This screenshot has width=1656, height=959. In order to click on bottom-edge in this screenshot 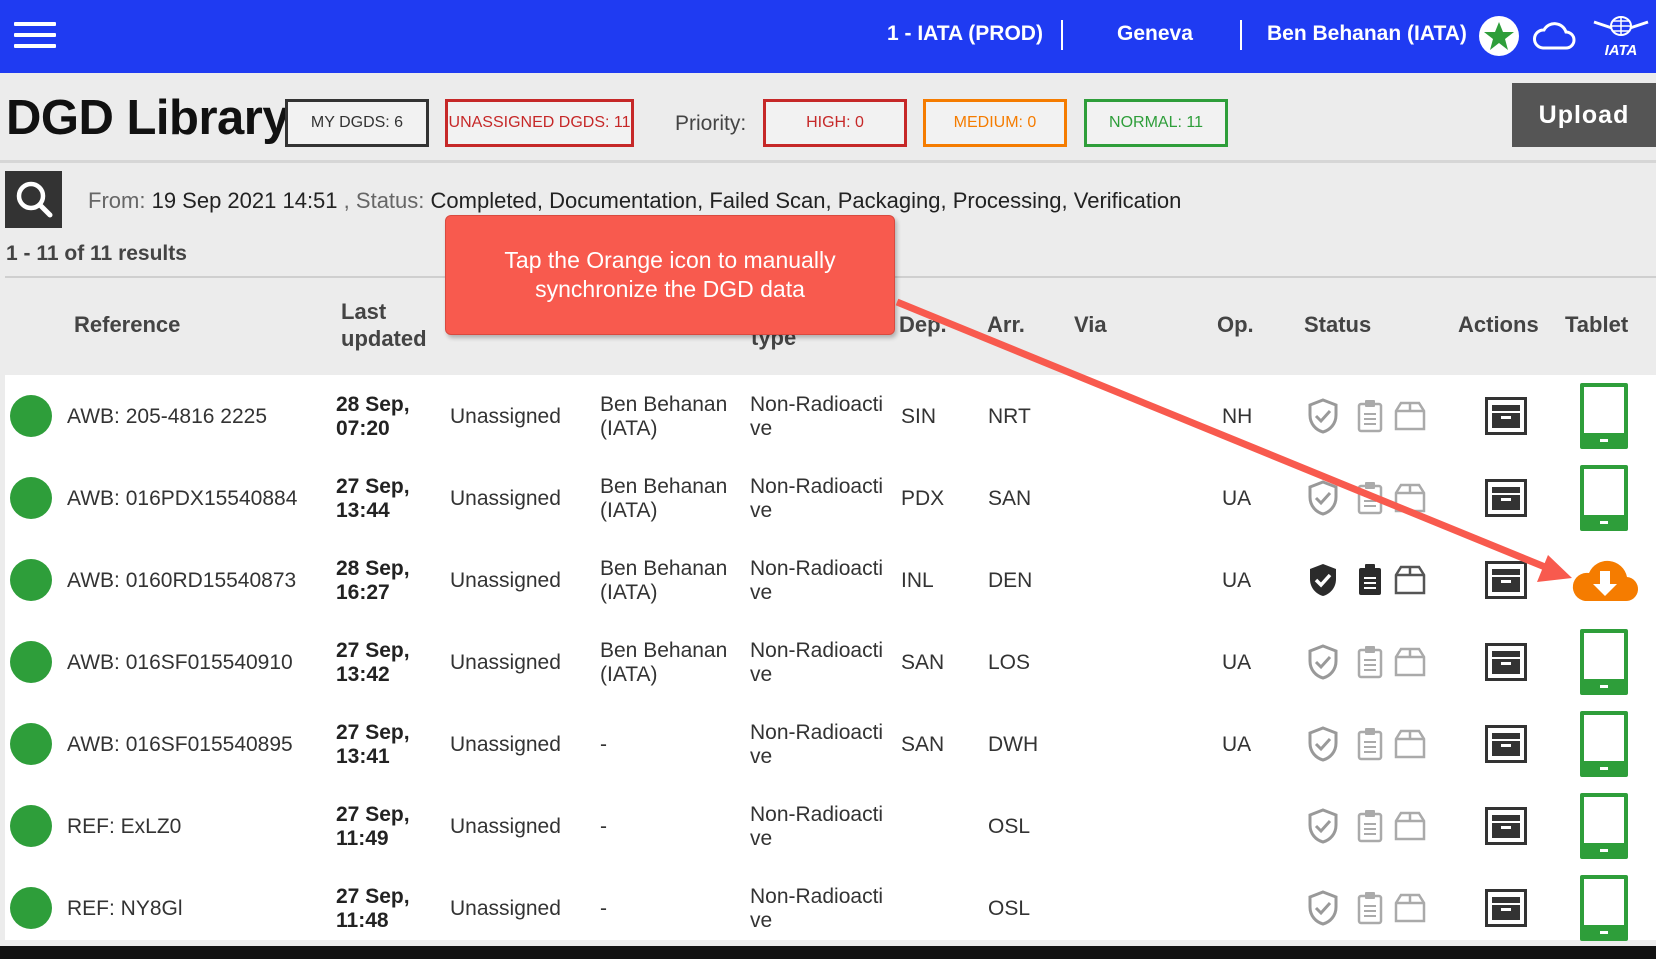, I will do `click(828, 952)`.